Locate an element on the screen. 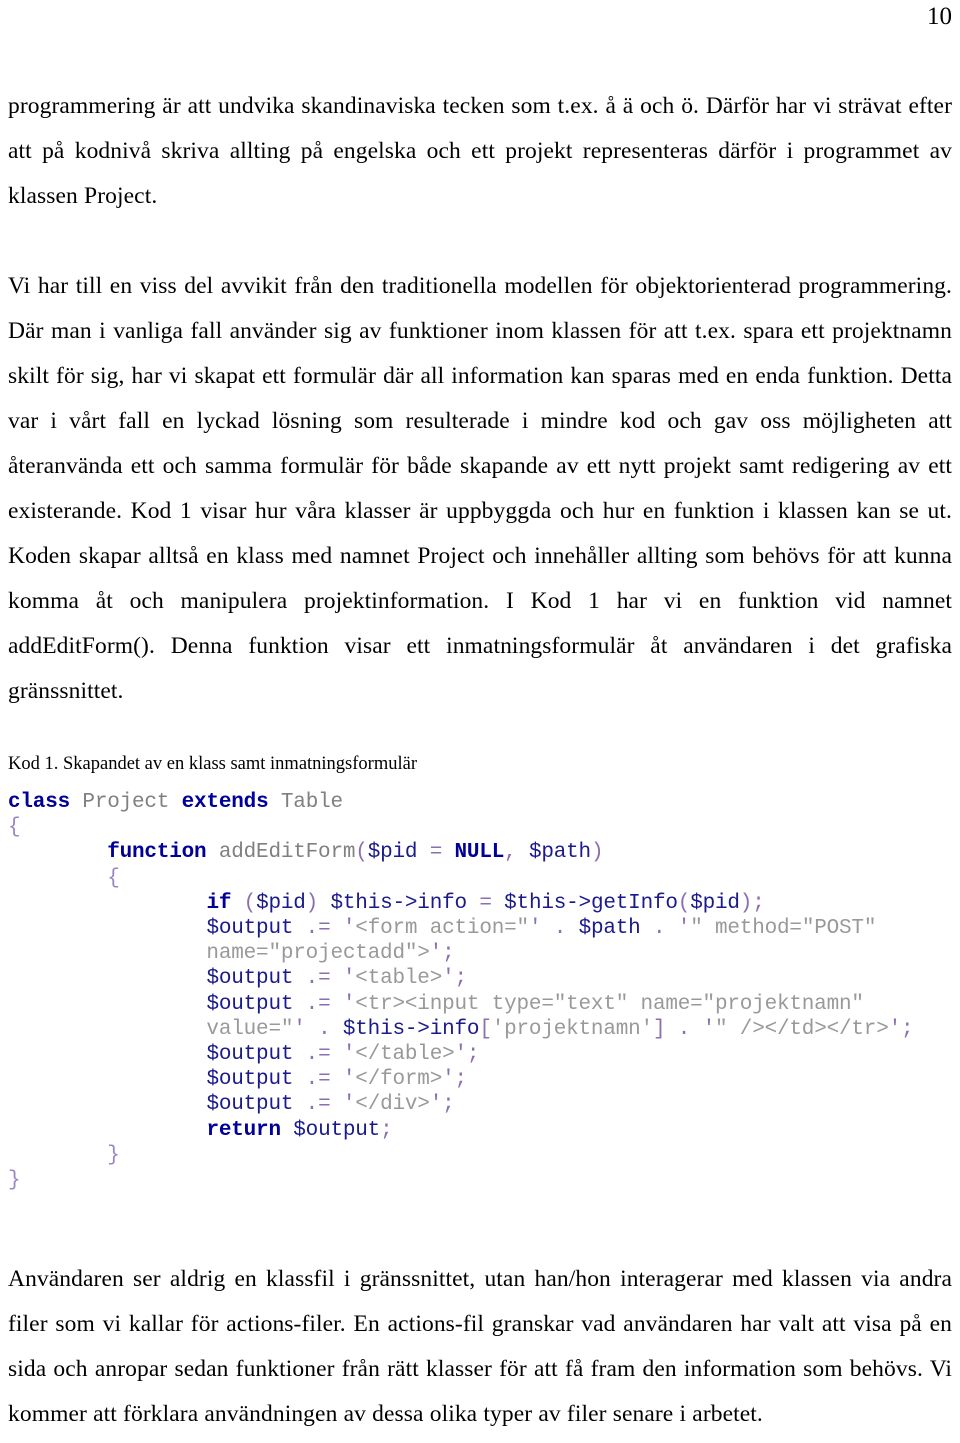  code-token-punct: , is located at coordinates (510, 853).